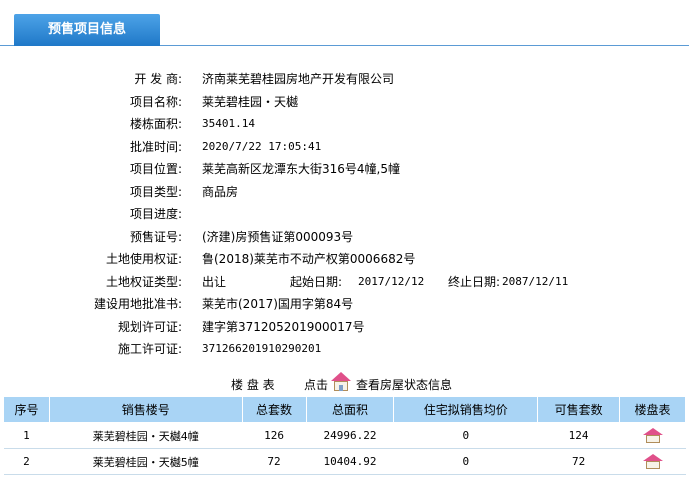  What do you see at coordinates (309, 259) in the screenshot?
I see `land-right-cert-value: 鲁(2018)莱芜市不动产权第0006682号` at bounding box center [309, 259].